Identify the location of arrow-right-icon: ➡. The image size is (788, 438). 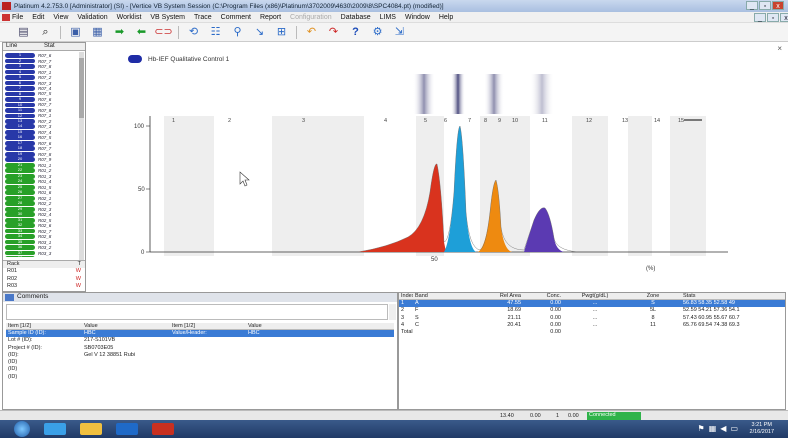
(119, 32).